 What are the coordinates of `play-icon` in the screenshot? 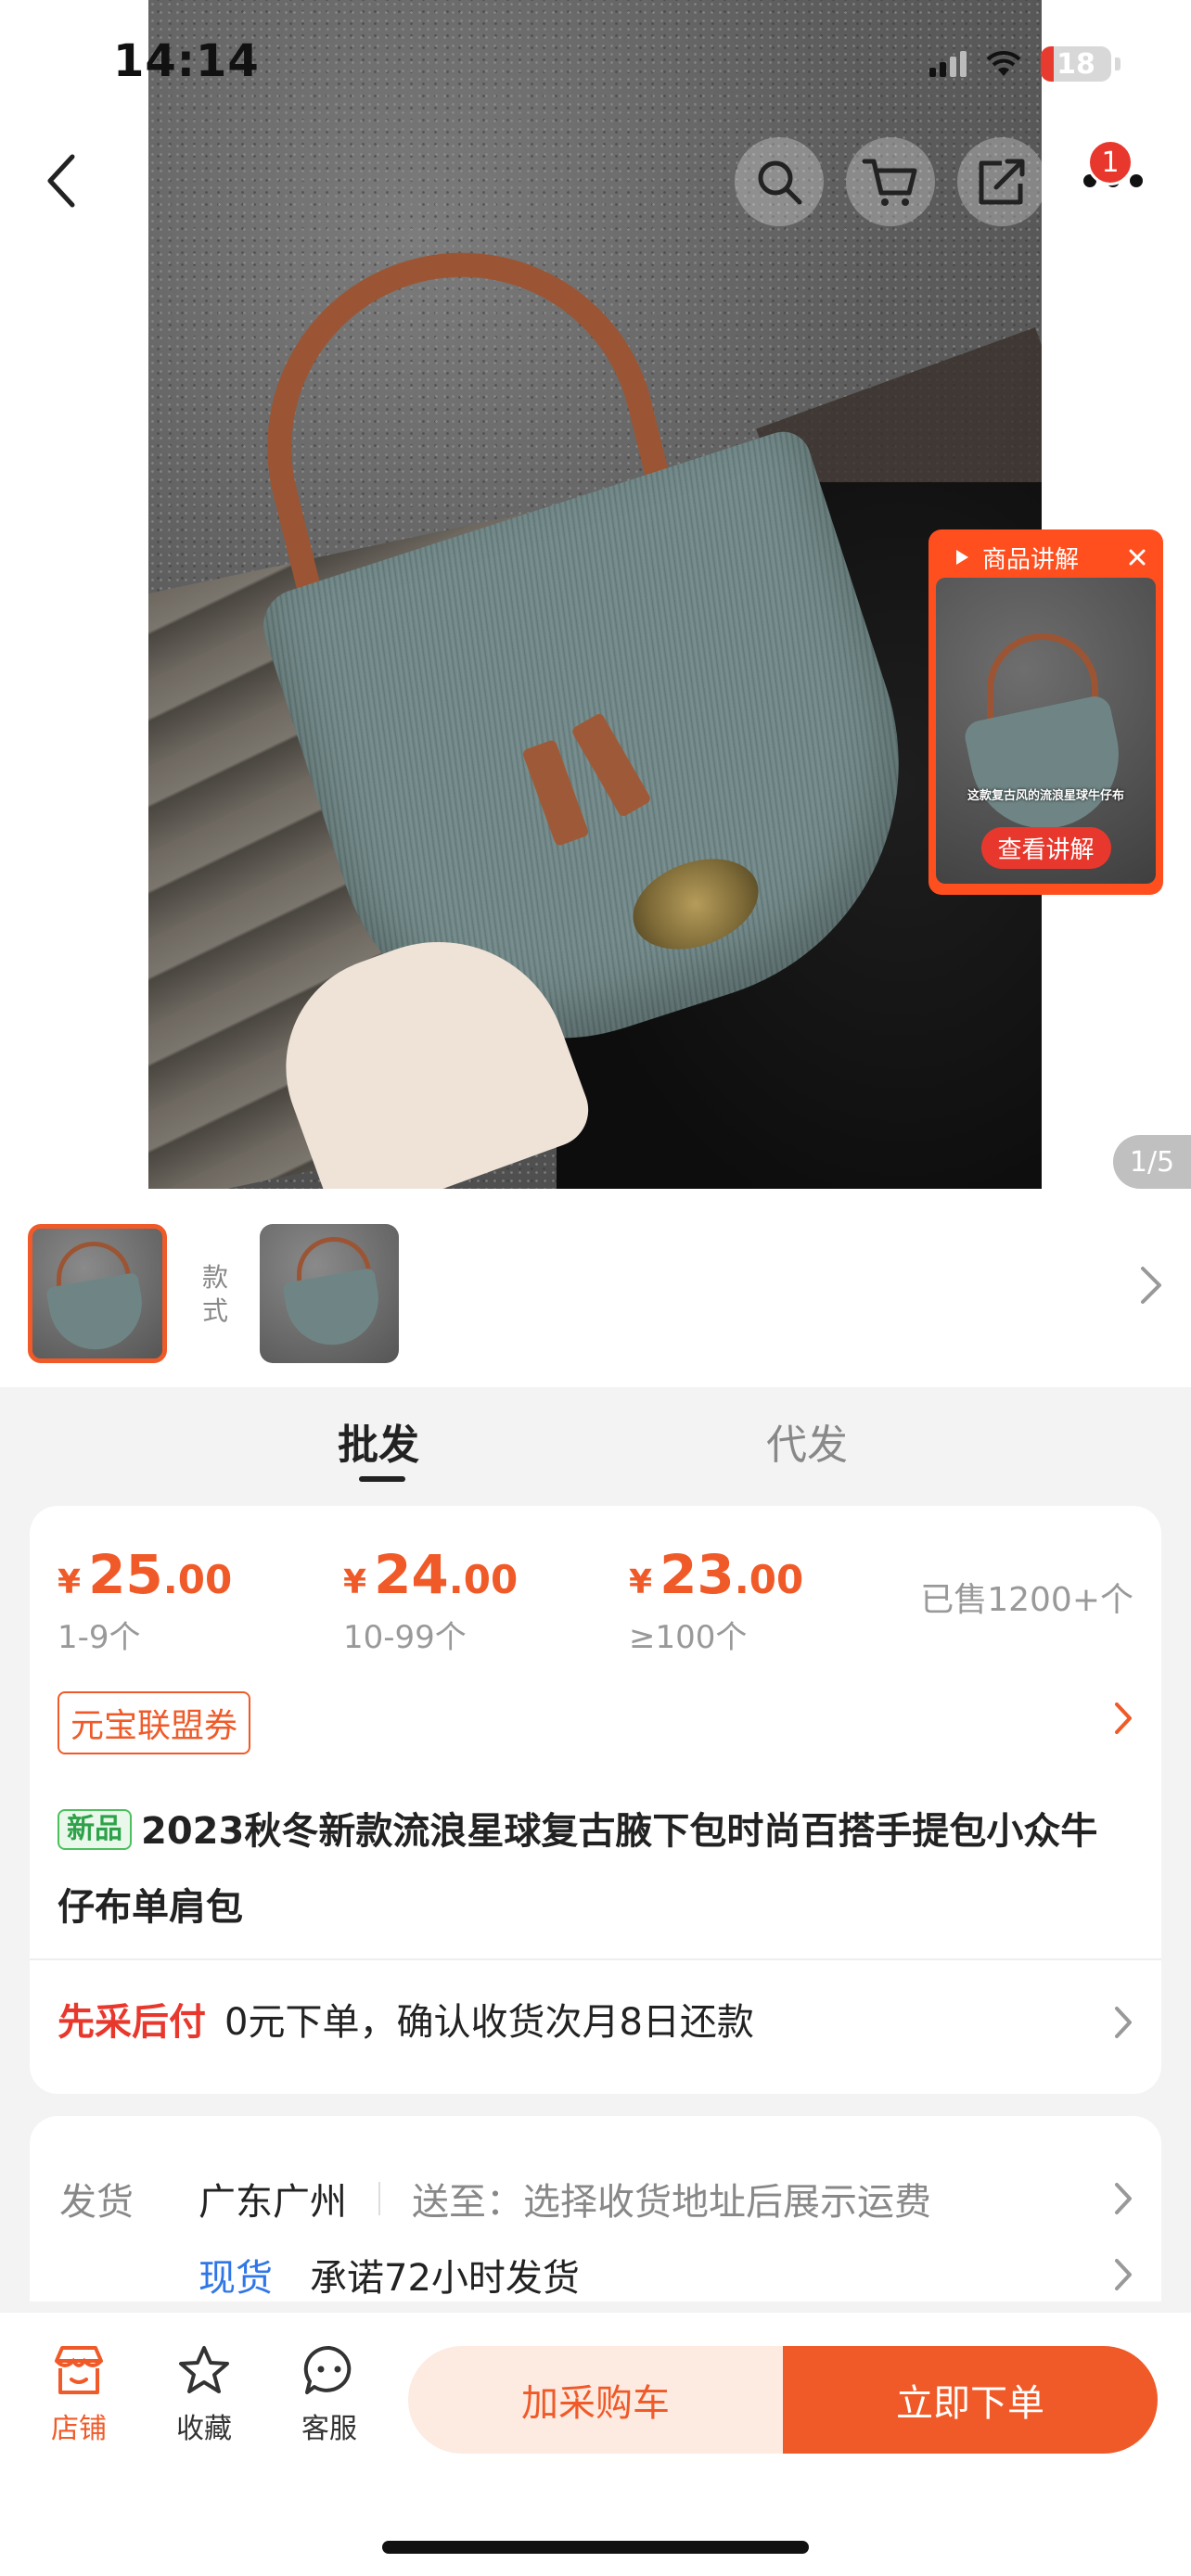 It's located at (961, 557).